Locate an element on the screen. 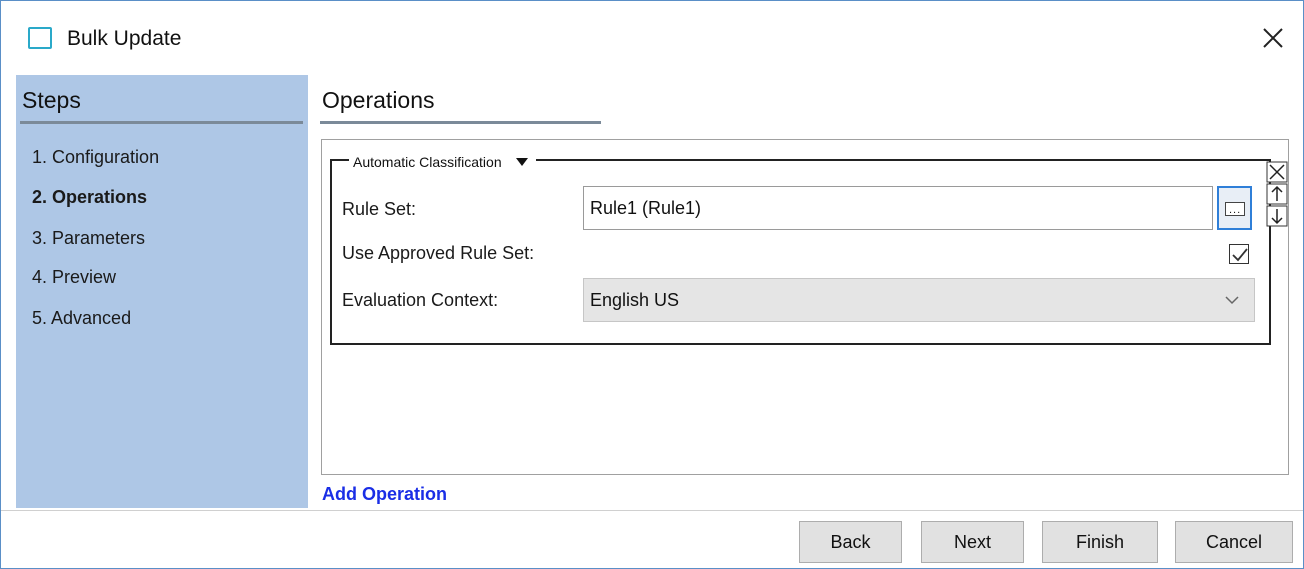  chevron-down-icon is located at coordinates (1232, 300).